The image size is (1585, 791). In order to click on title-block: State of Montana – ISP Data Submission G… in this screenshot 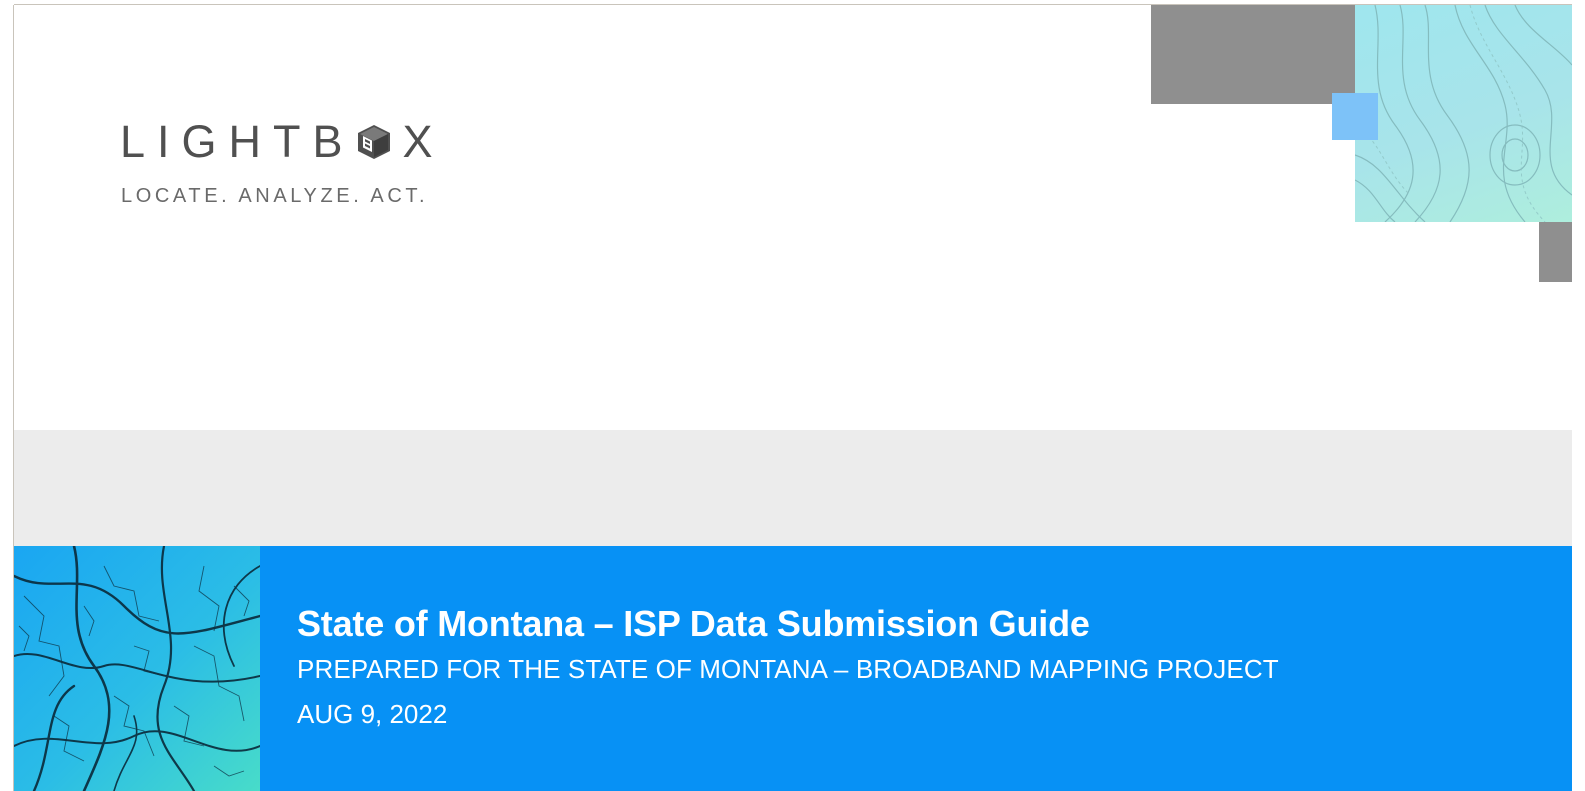, I will do `click(788, 666)`.